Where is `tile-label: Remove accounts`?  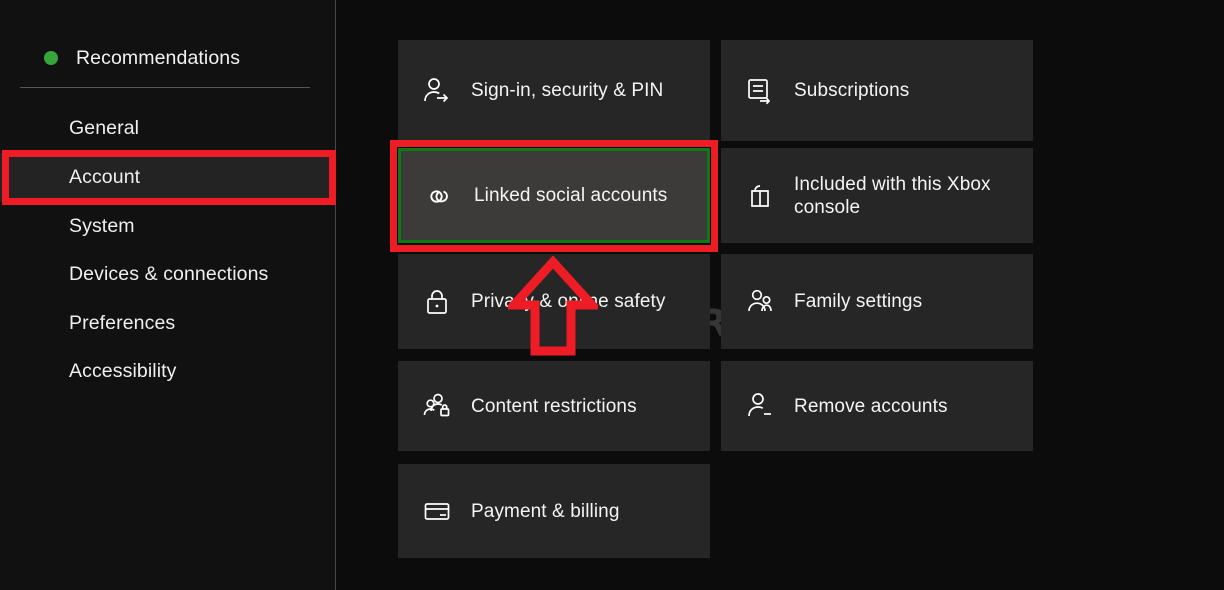
tile-label: Remove accounts is located at coordinates (871, 406).